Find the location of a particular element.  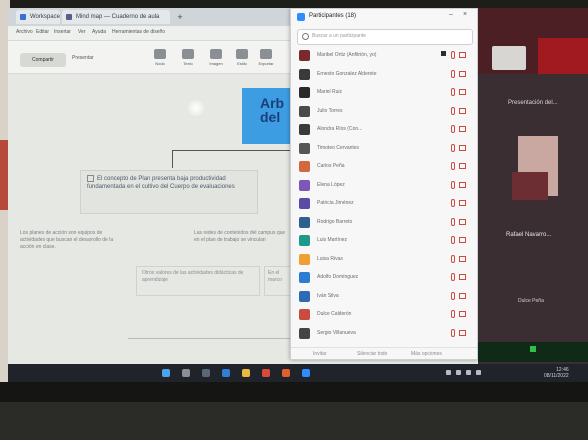

participant-row: Carlos Peña is located at coordinates (384, 166).